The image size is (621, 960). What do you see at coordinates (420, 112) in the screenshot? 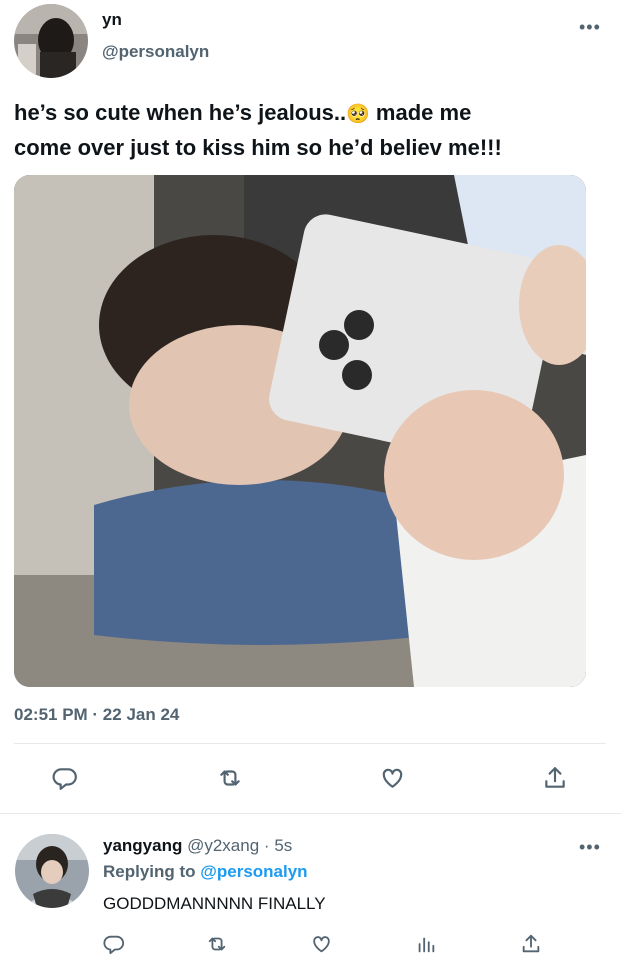
I see `tweet-text-line1-end: made me` at bounding box center [420, 112].